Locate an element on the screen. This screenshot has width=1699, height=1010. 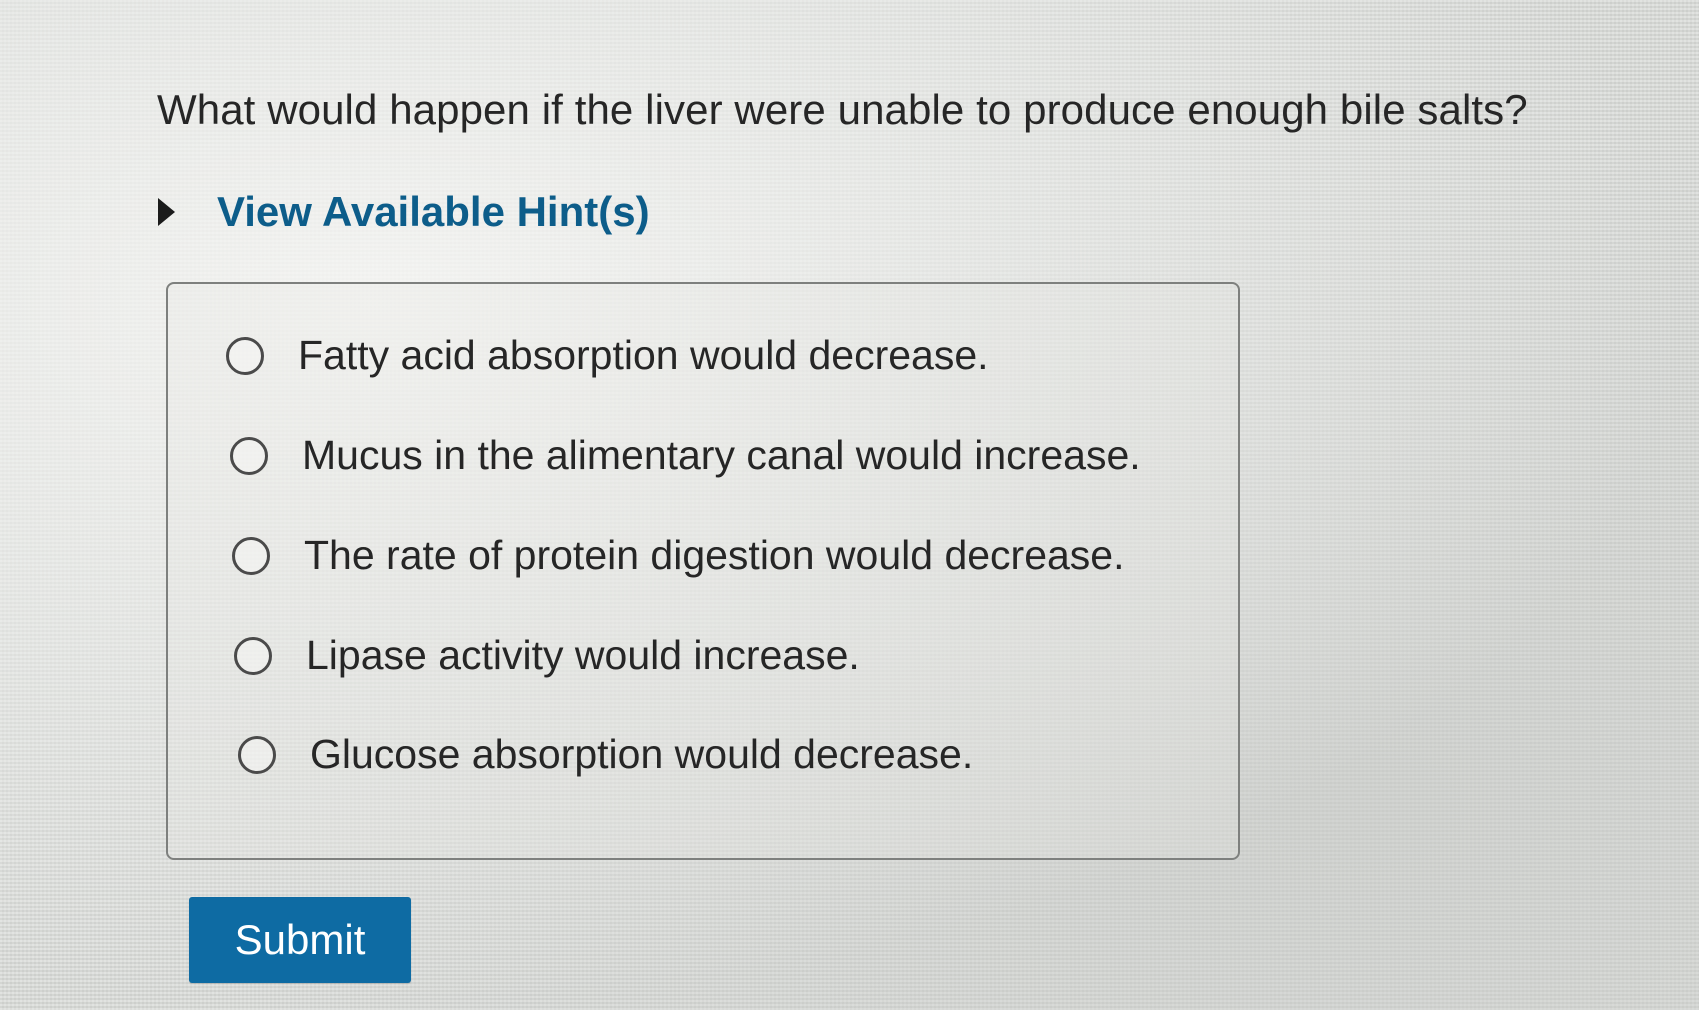
answer-option: Lipase activity would increase. is located at coordinates (547, 655).